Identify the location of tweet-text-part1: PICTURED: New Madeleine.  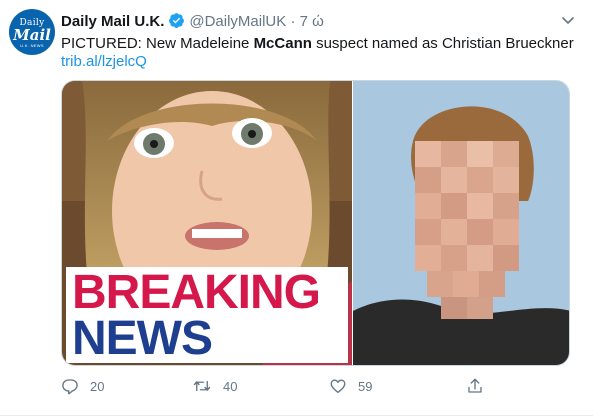
(157, 43).